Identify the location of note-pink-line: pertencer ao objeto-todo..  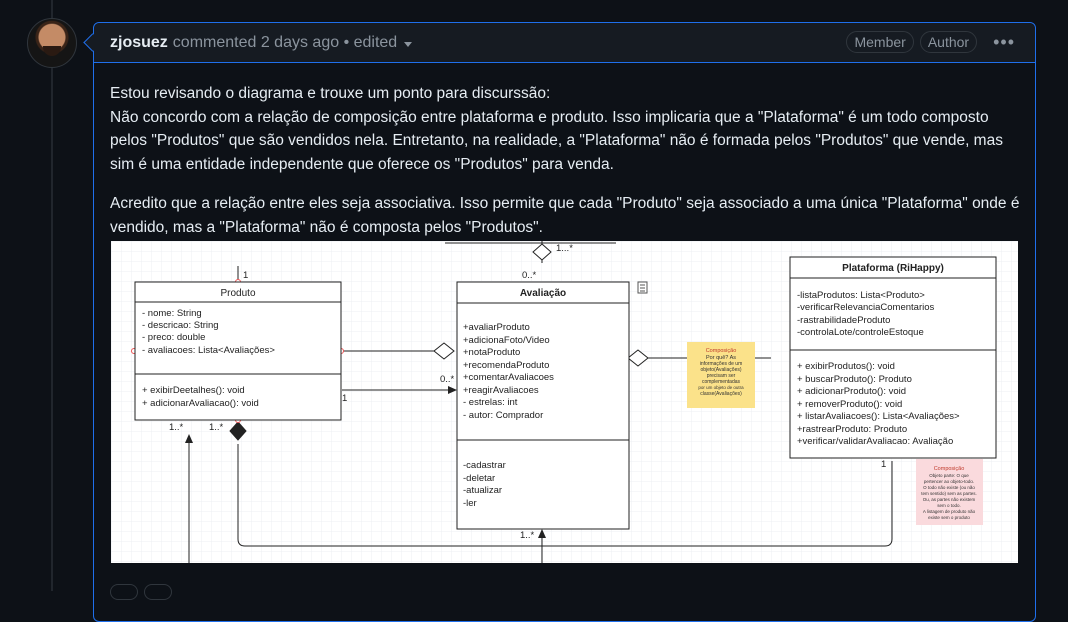
(949, 481).